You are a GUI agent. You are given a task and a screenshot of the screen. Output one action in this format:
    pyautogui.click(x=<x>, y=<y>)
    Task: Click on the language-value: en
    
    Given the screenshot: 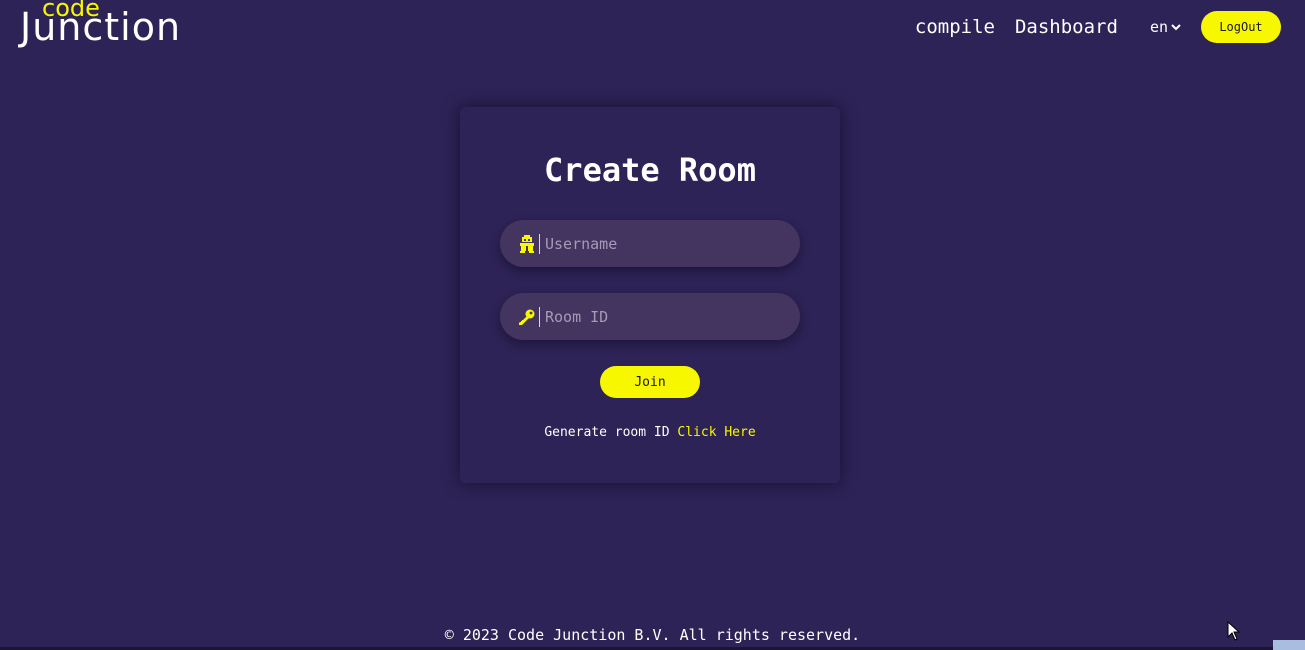 What is the action you would take?
    pyautogui.click(x=1158, y=27)
    